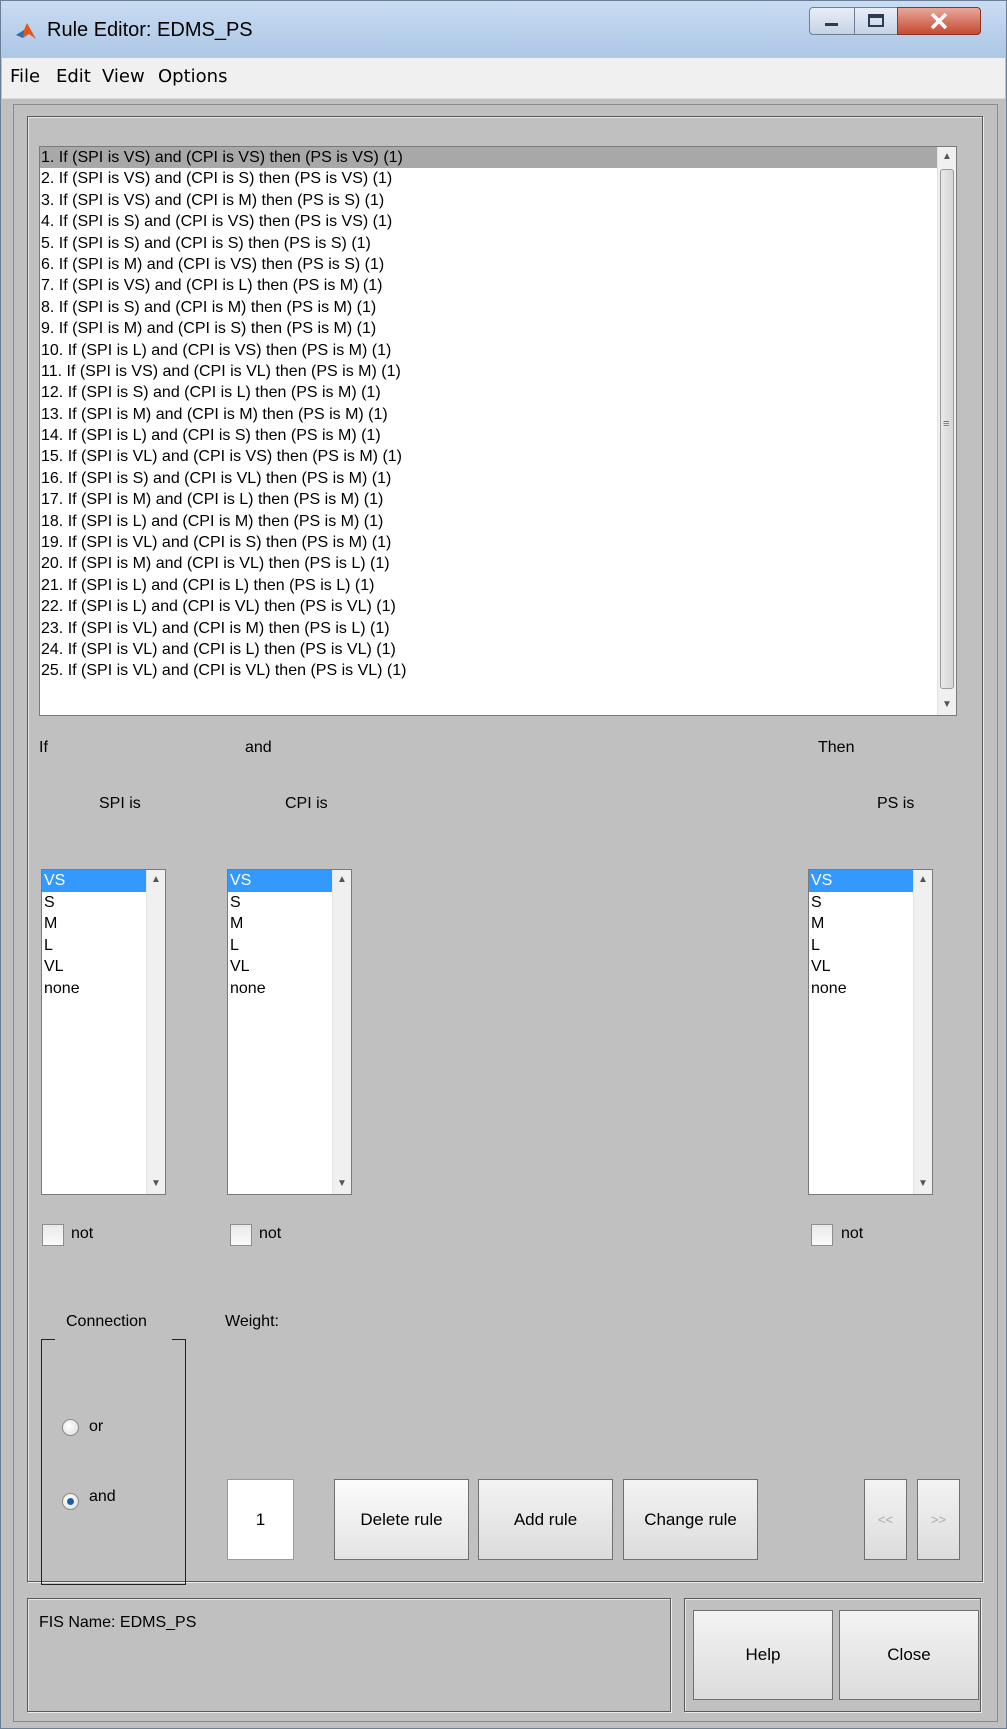  Describe the element at coordinates (192, 76) in the screenshot. I see `menu-options: Options` at that location.